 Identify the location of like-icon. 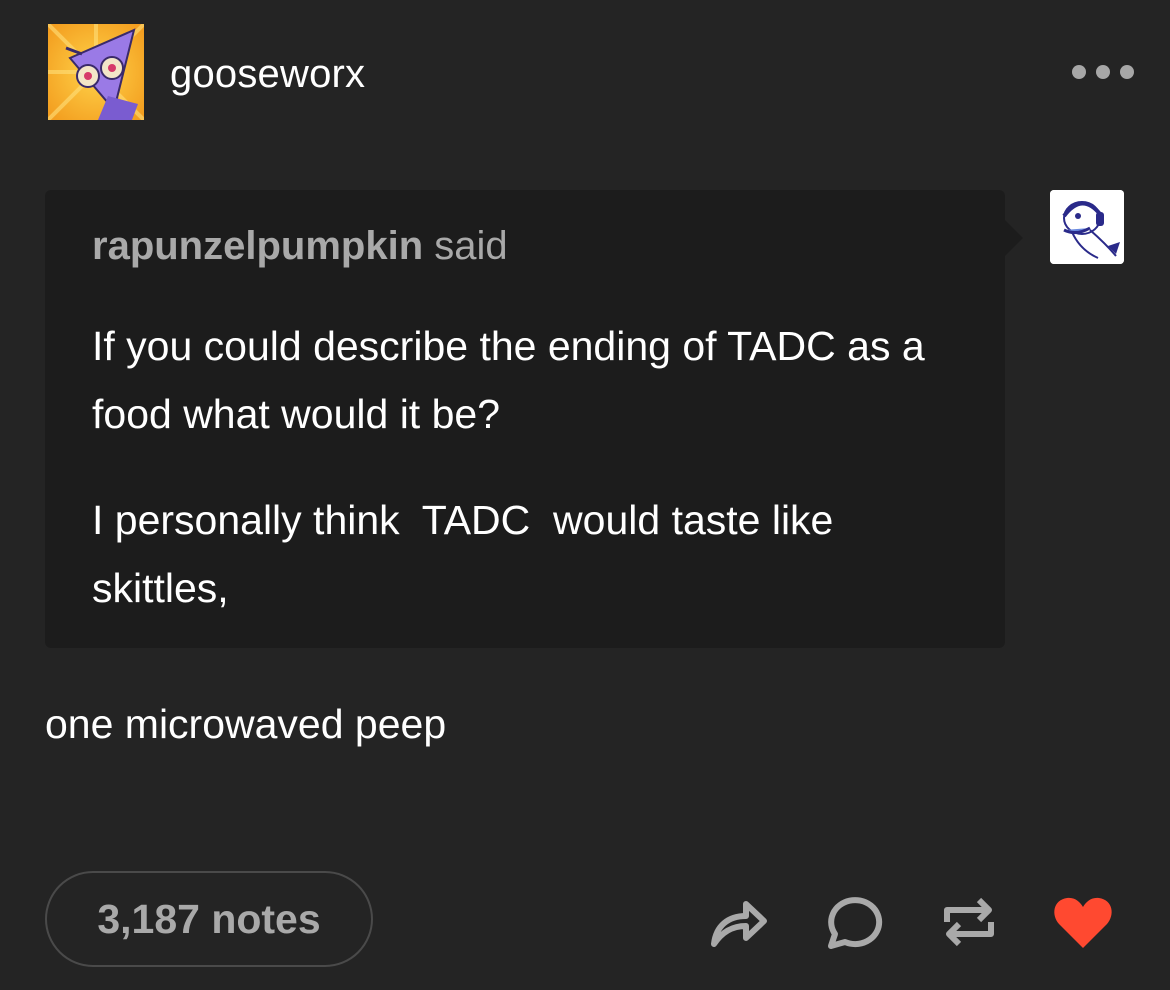
(1083, 922).